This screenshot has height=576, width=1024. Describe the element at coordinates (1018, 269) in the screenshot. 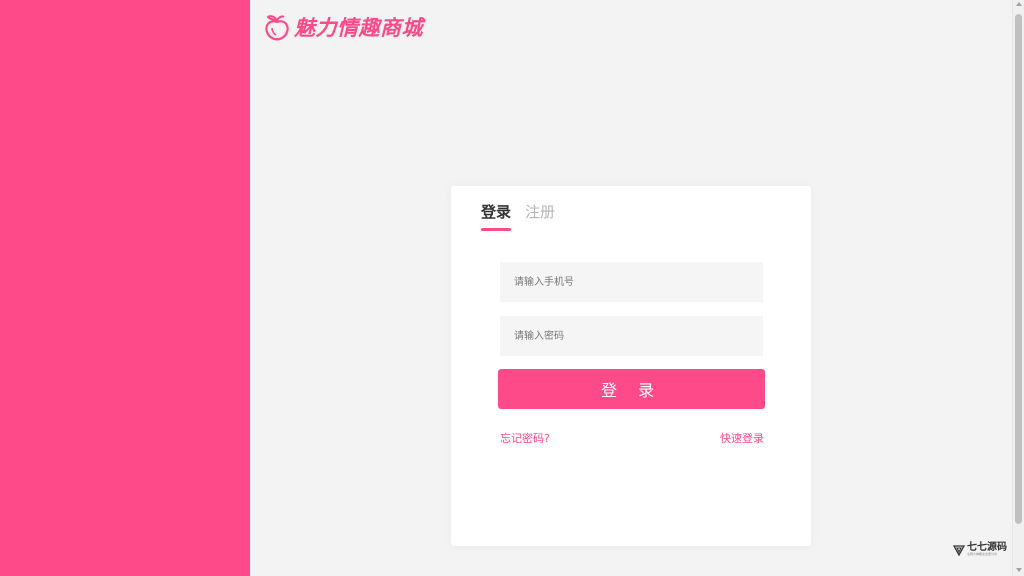

I see `scroll-thumb` at that location.